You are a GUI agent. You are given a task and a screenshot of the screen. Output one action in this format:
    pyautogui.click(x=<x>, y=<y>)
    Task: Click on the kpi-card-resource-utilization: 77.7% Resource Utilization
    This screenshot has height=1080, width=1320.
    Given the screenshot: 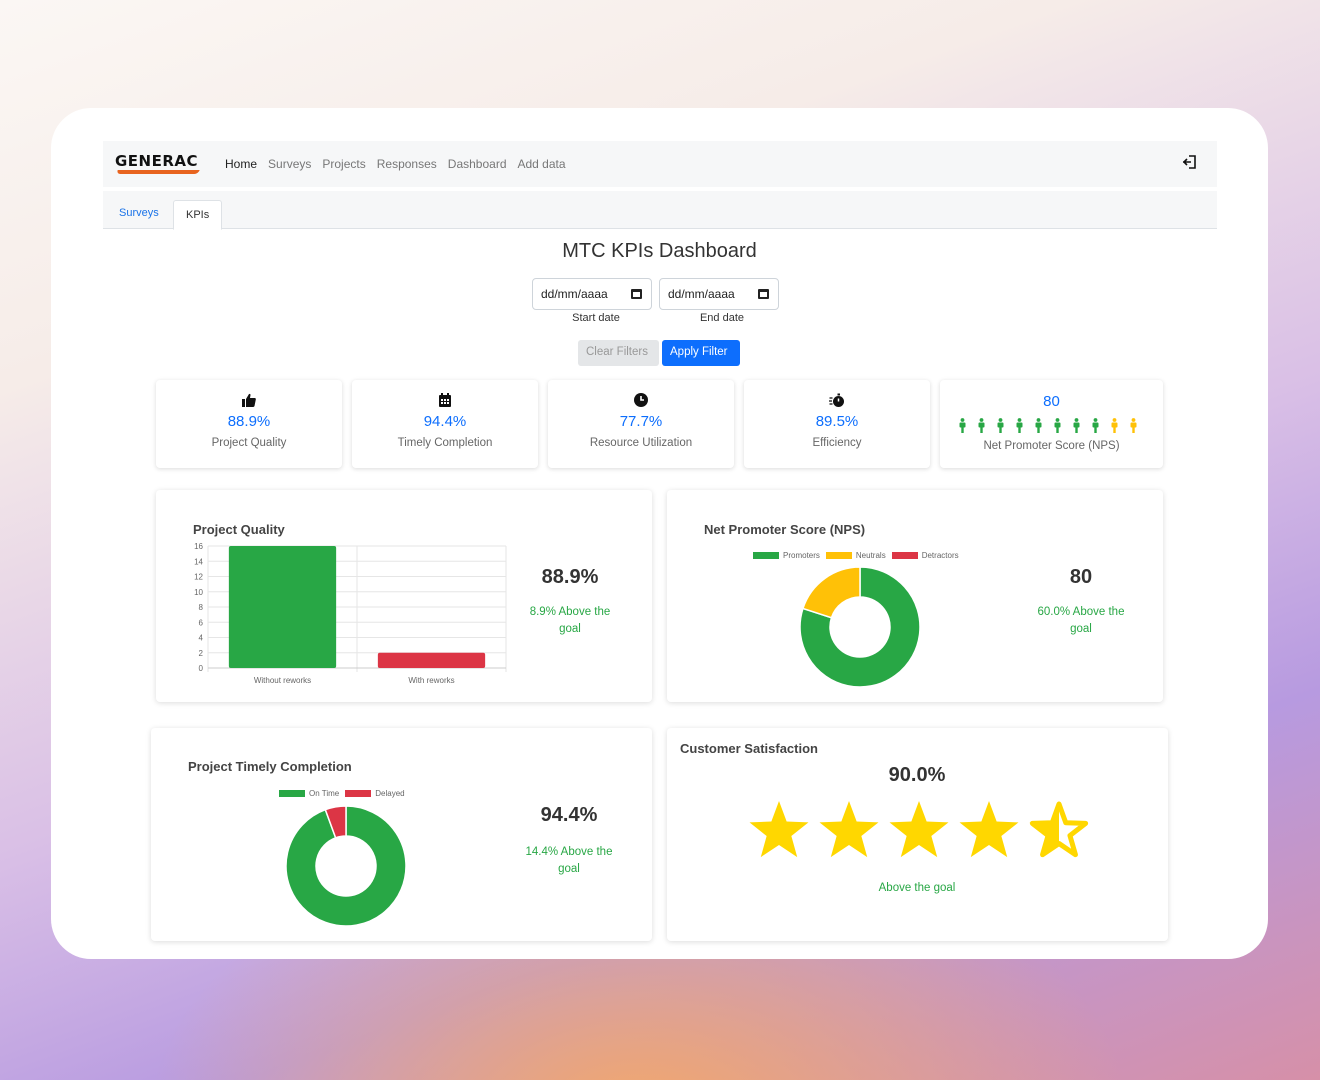 What is the action you would take?
    pyautogui.click(x=641, y=424)
    